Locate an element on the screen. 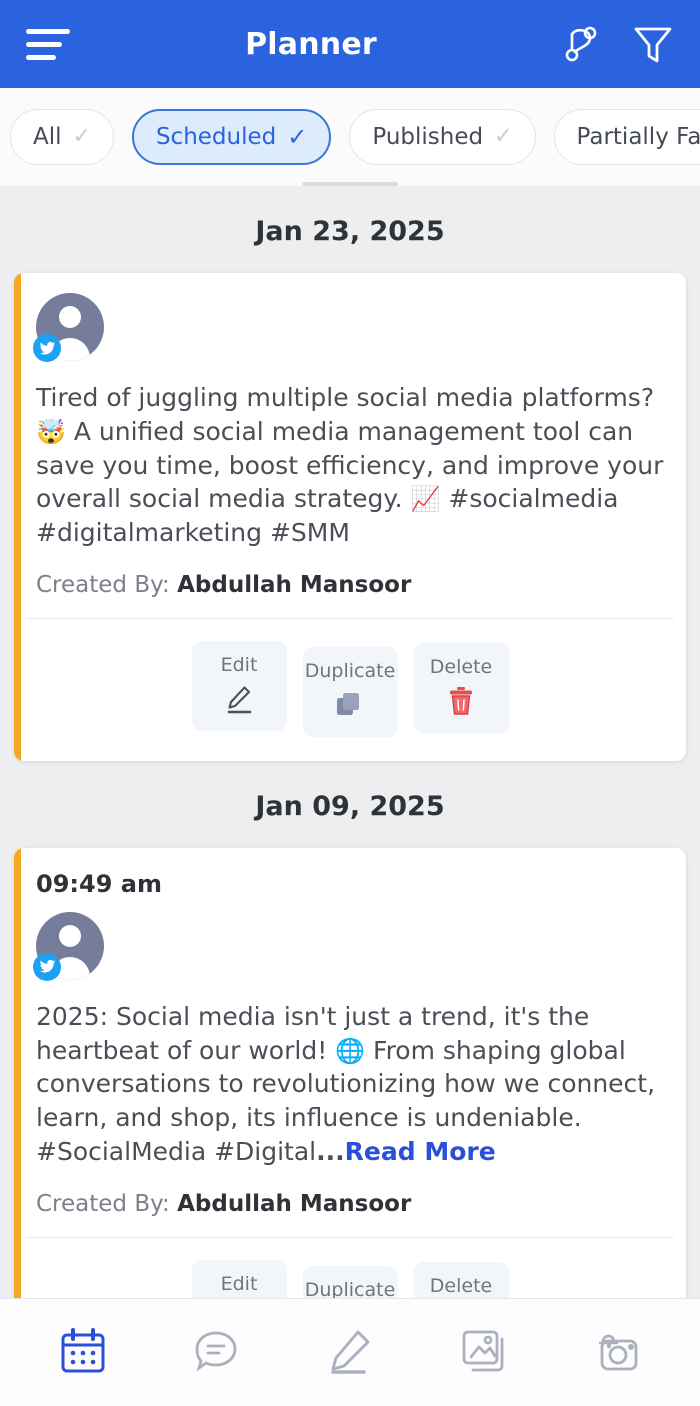  compose-pencil-icon is located at coordinates (350, 1353).